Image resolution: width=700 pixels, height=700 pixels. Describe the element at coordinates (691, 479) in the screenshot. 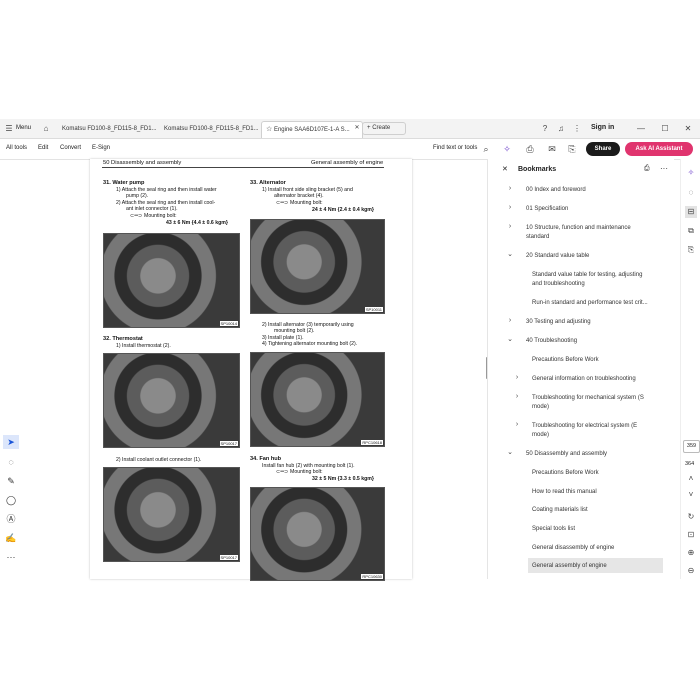

I see `prev-page-icon: ˄` at that location.